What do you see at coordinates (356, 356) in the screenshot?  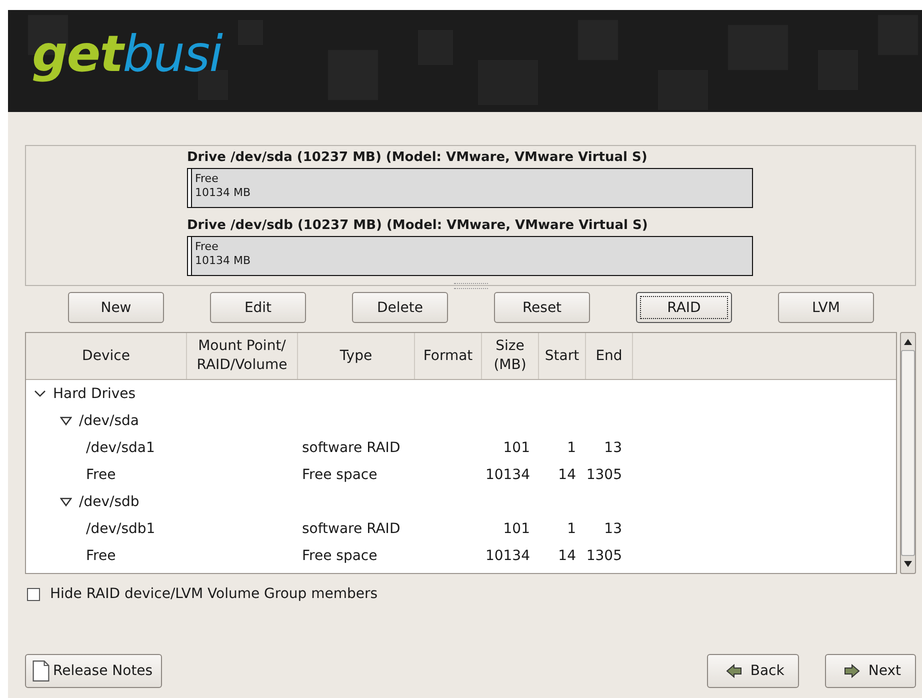 I see `column-header: Type` at bounding box center [356, 356].